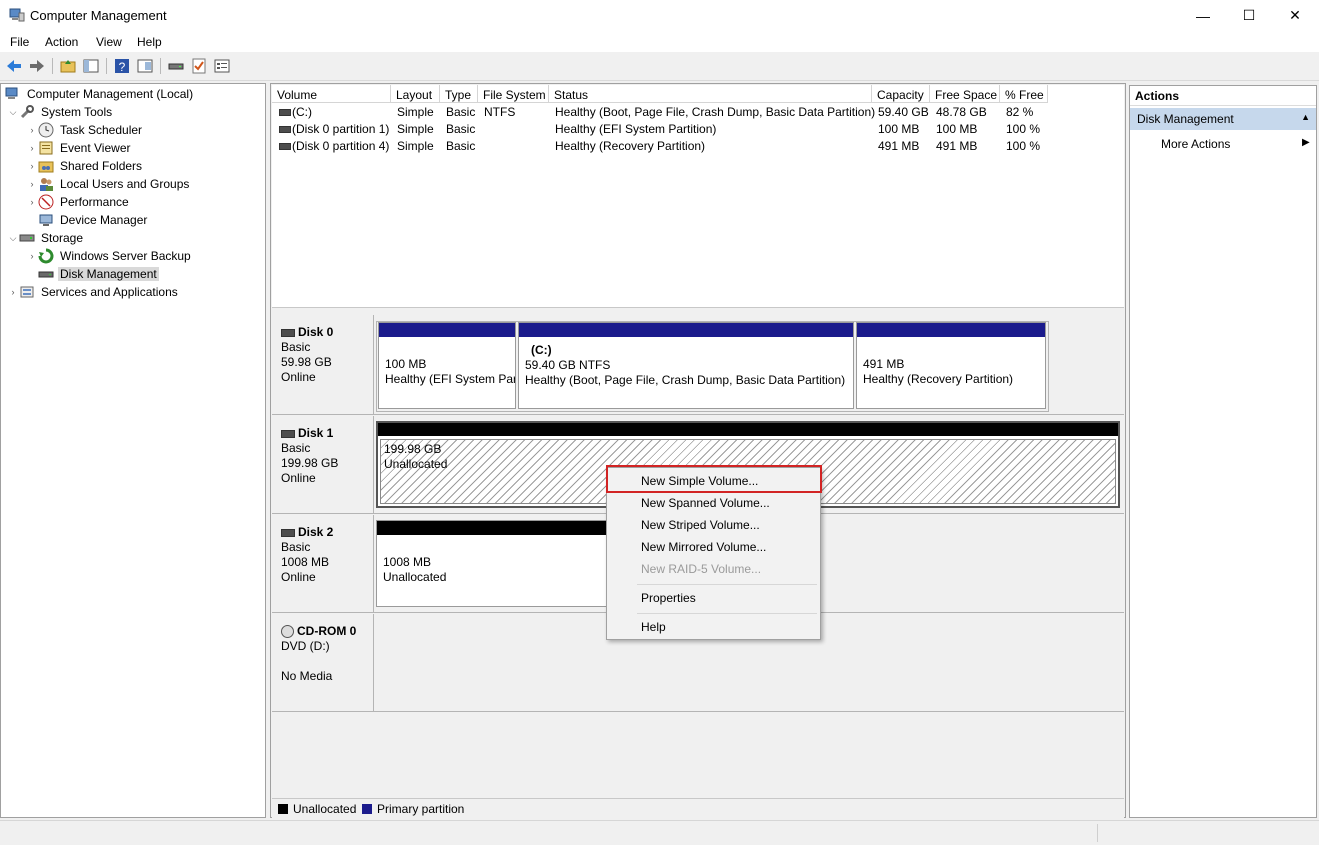  I want to click on legend-label-unallocated: Unallocated, so click(325, 809).